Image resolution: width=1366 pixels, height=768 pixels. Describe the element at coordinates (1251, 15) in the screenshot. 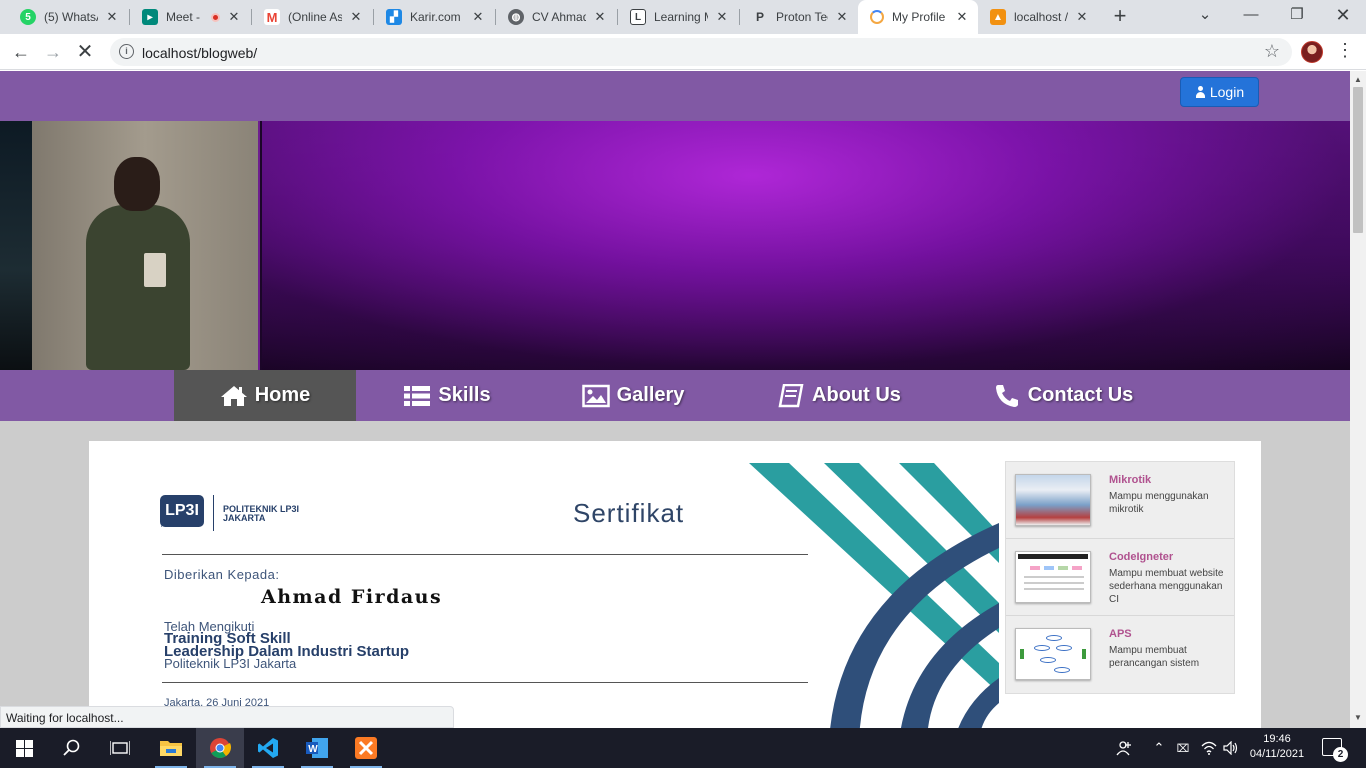

I see `minimize-button: —` at that location.